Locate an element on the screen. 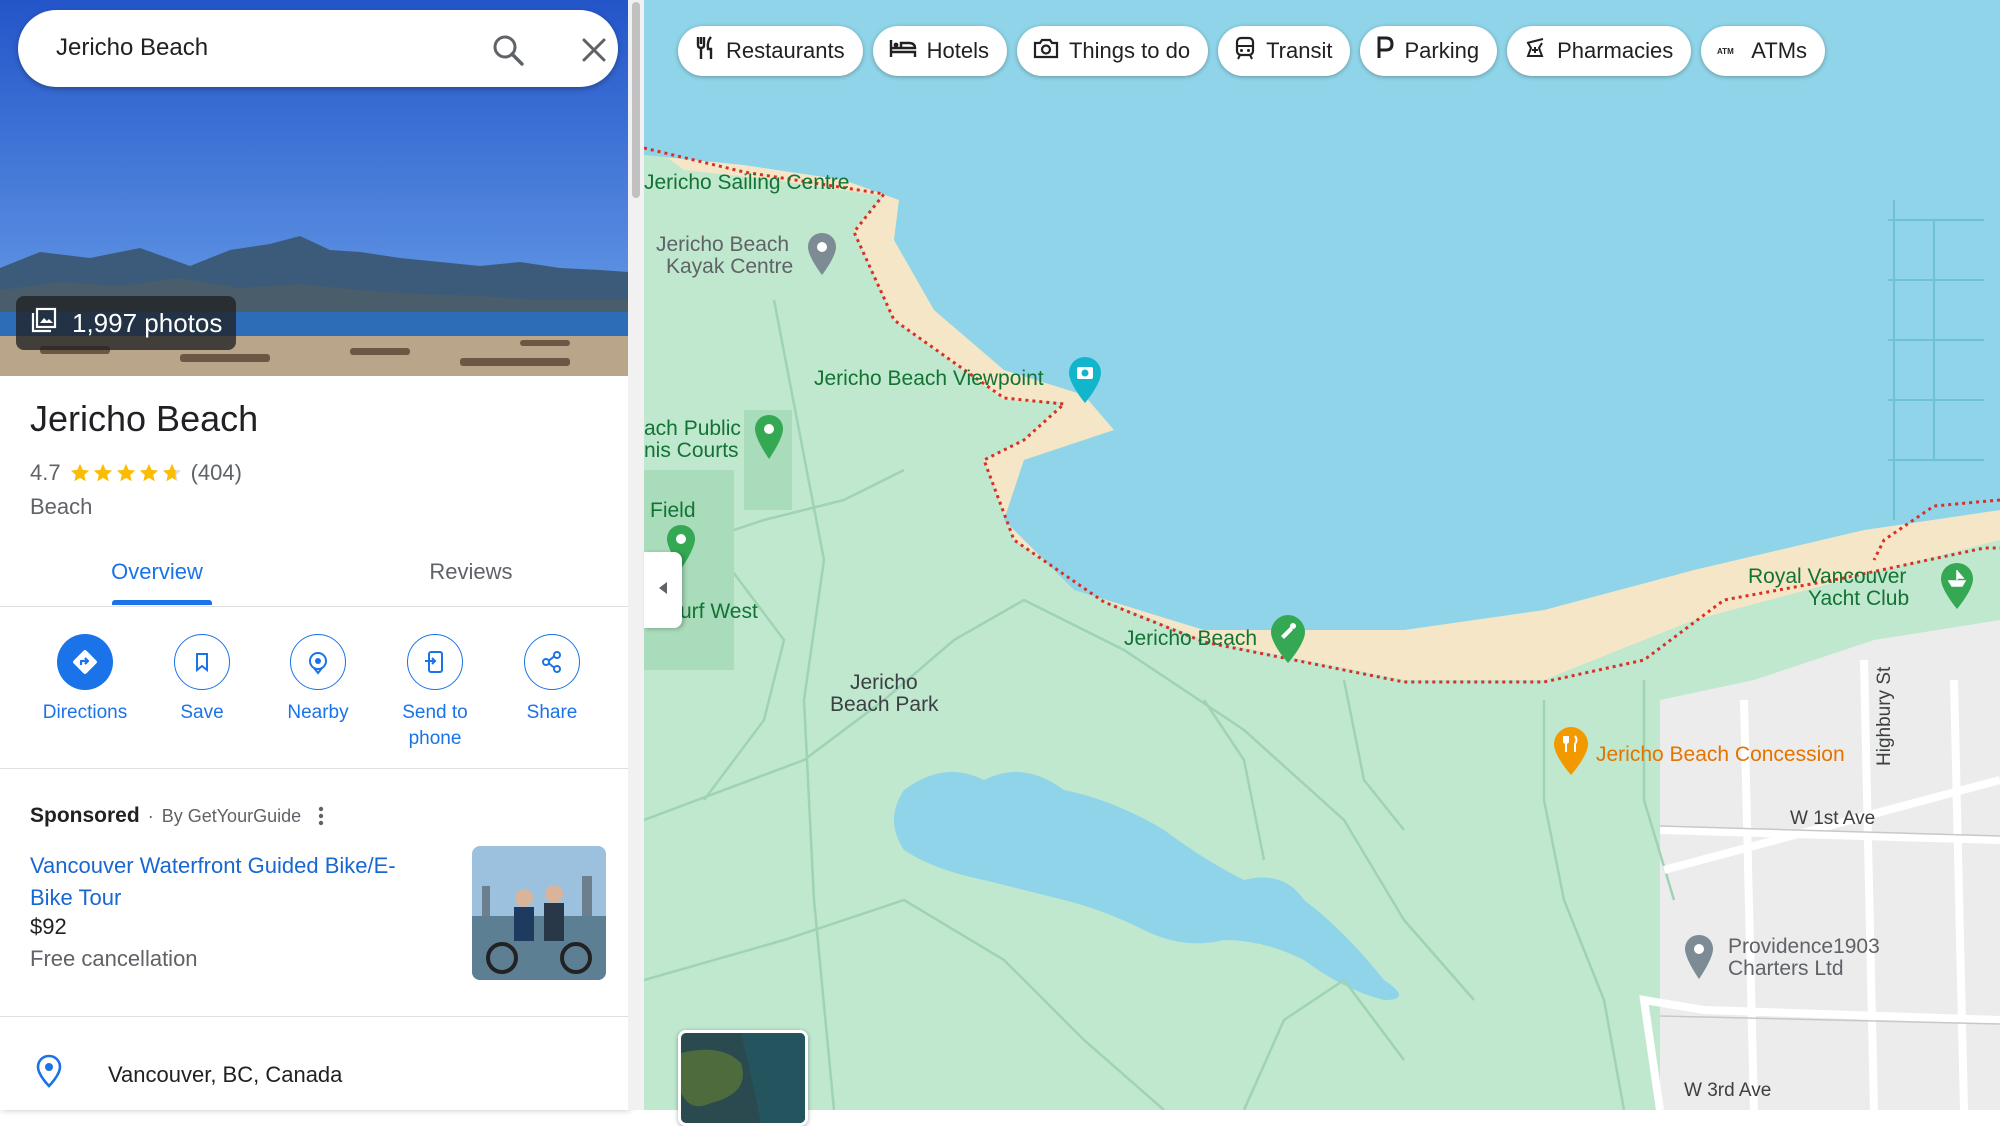 The height and width of the screenshot is (1126, 2000). star-rating is located at coordinates (126, 473).